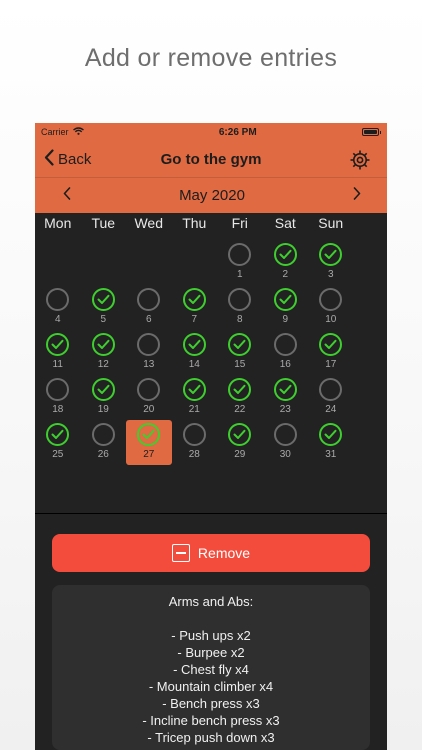  I want to click on day-number: 19, so click(103, 409).